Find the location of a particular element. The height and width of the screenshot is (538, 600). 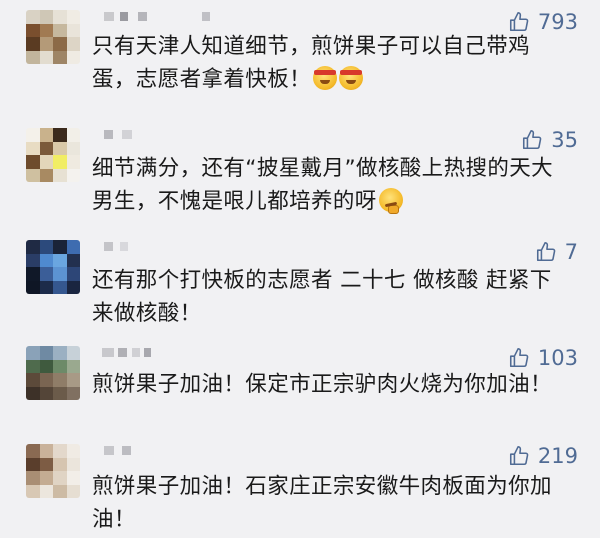

thinking-emoji is located at coordinates (390, 201).